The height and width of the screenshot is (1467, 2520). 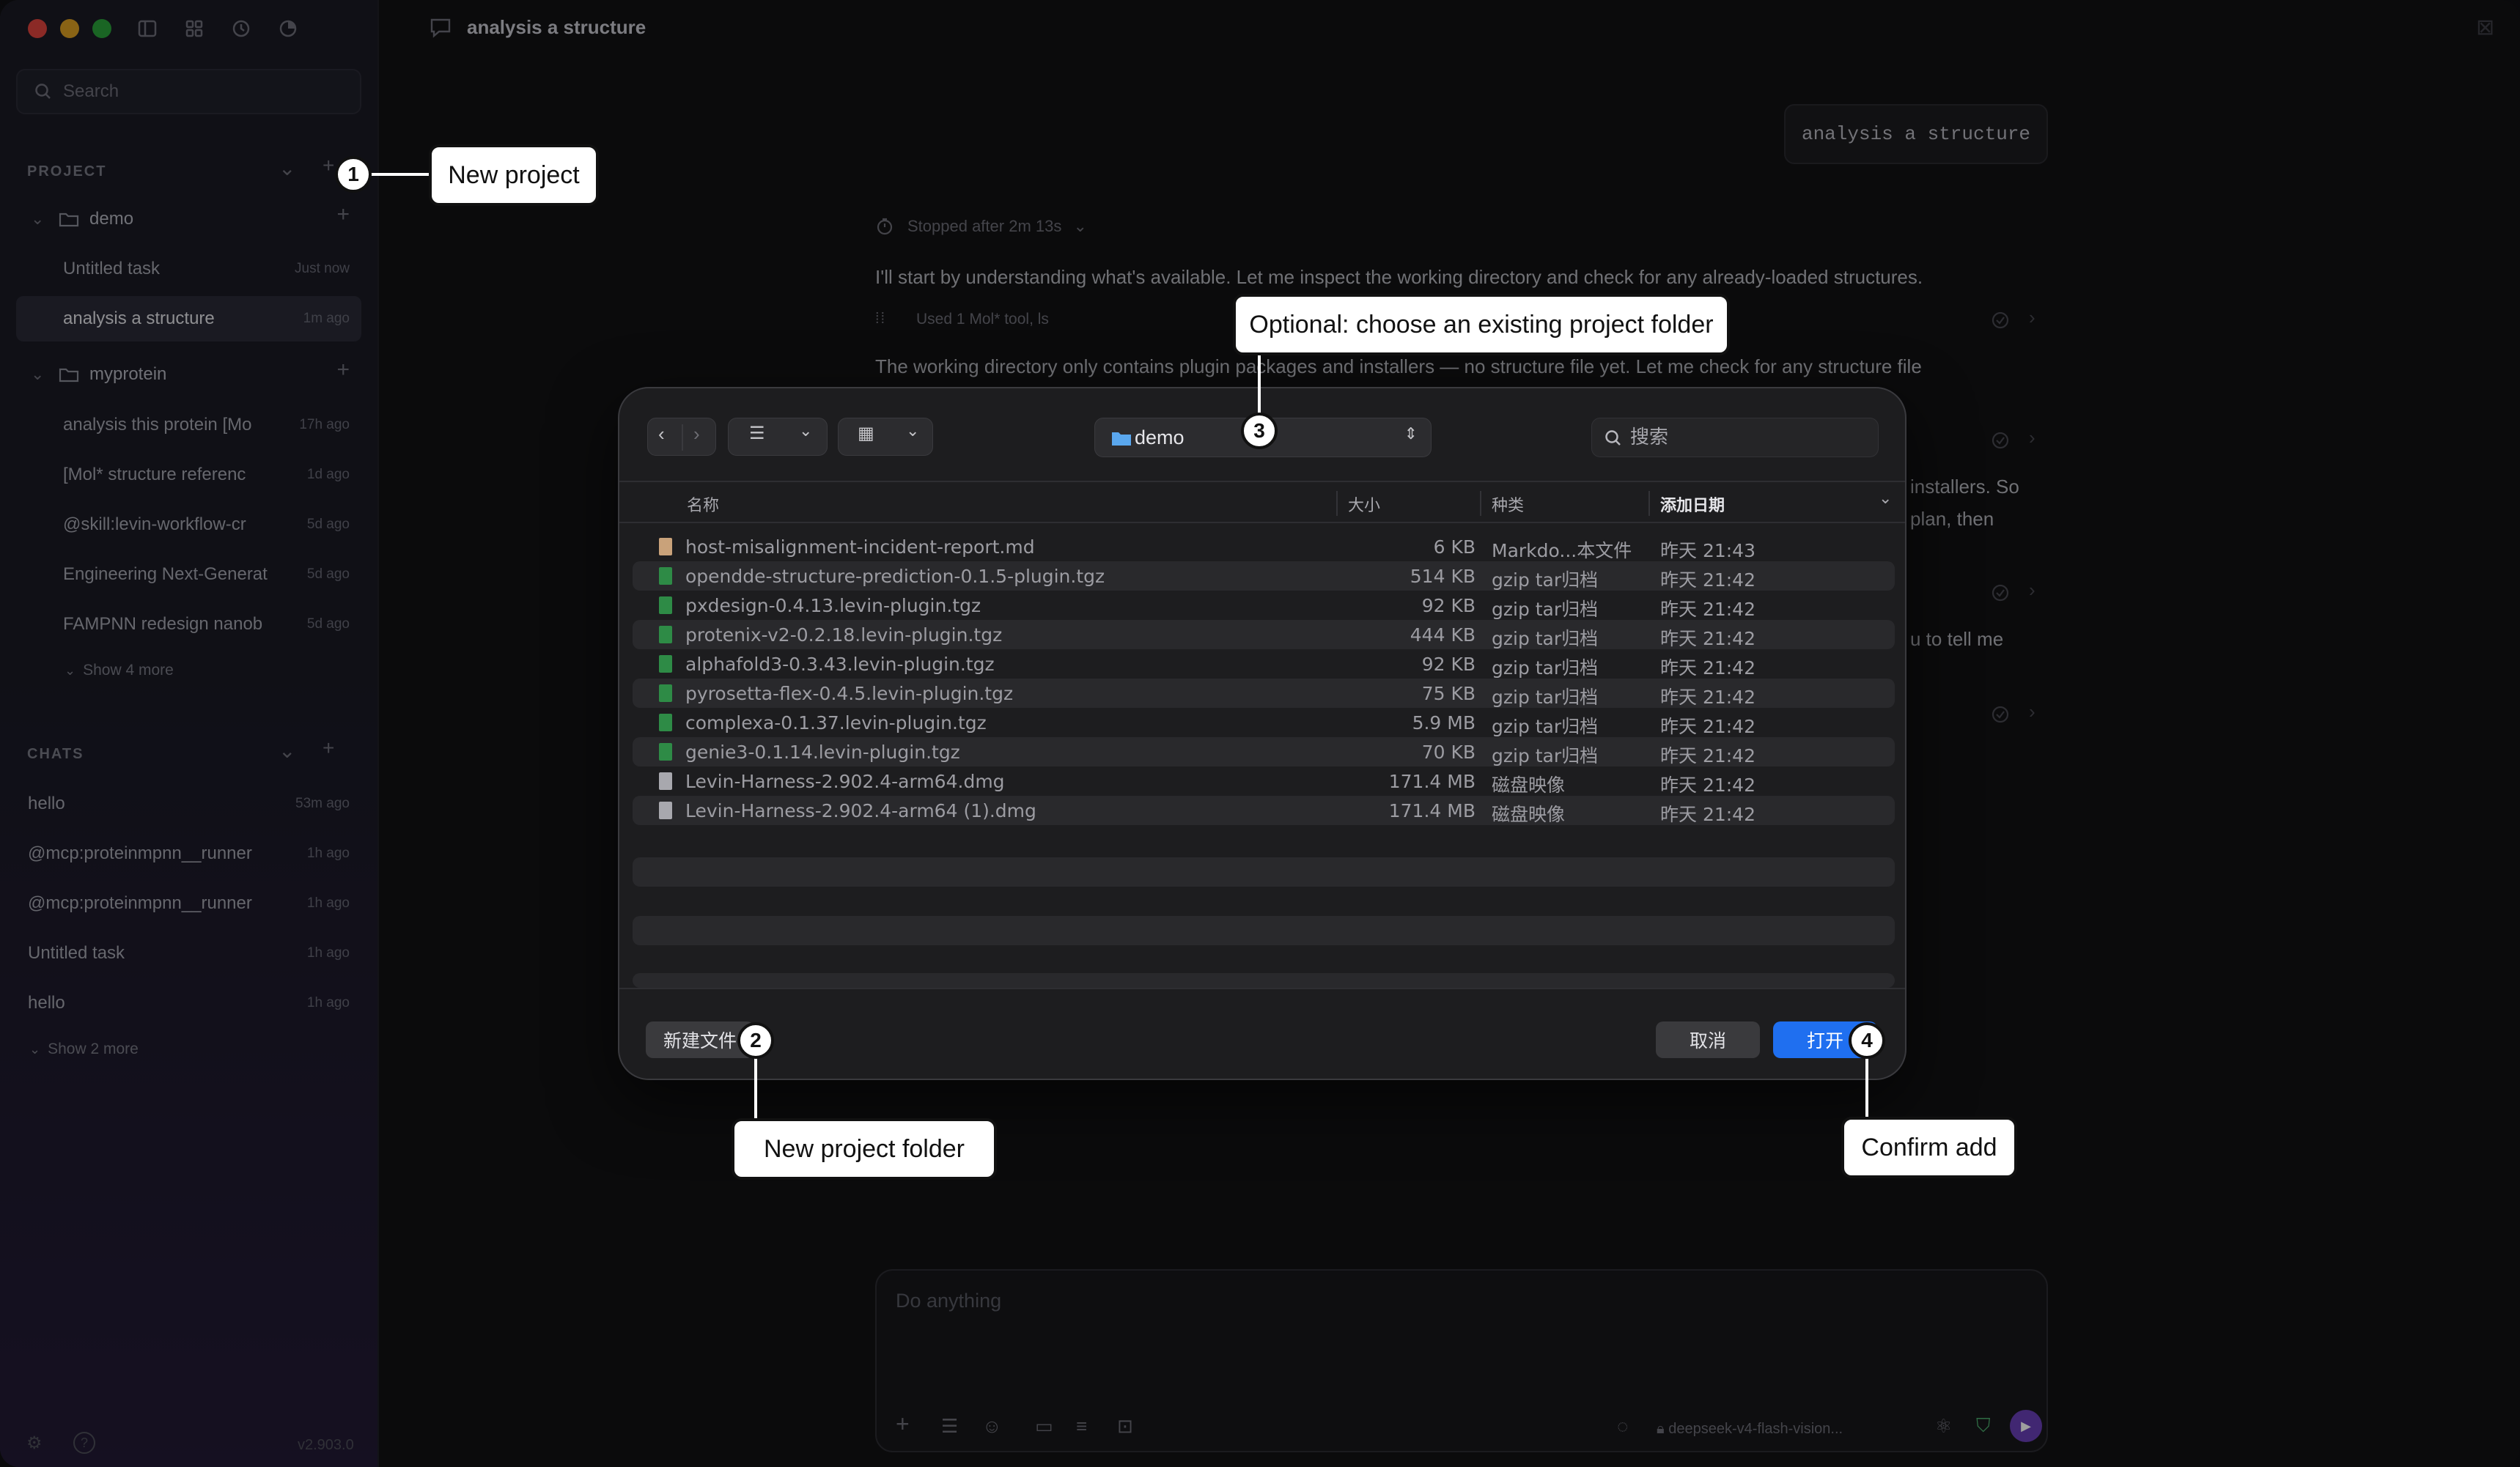 What do you see at coordinates (1442, 635) in the screenshot?
I see `file-size: 444 KB` at bounding box center [1442, 635].